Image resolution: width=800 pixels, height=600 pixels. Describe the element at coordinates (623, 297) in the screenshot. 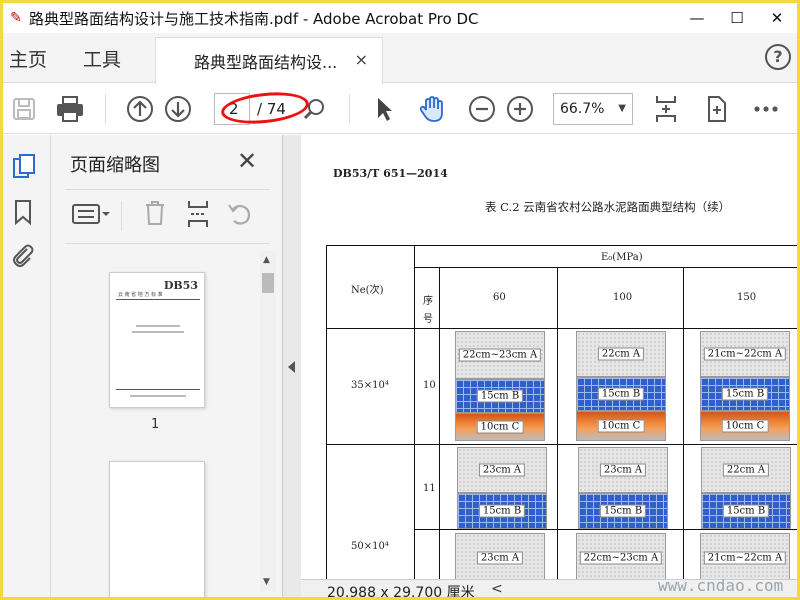

I see `col-val-100: 100` at that location.